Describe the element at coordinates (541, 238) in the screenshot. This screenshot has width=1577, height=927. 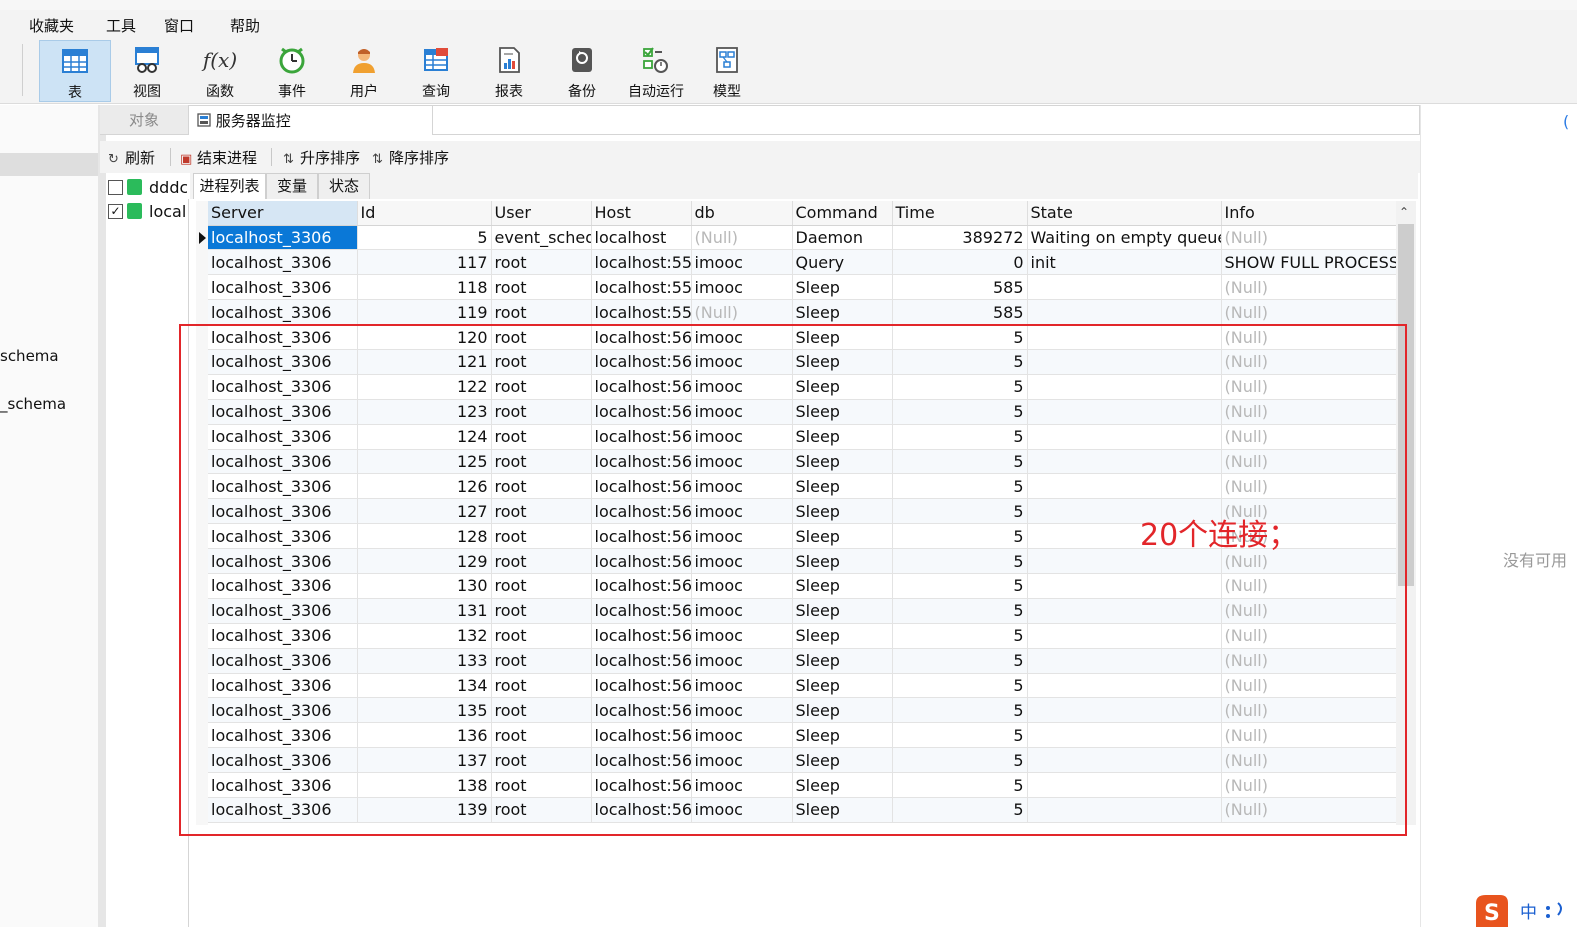
I see `cell-user: event_schedu` at that location.